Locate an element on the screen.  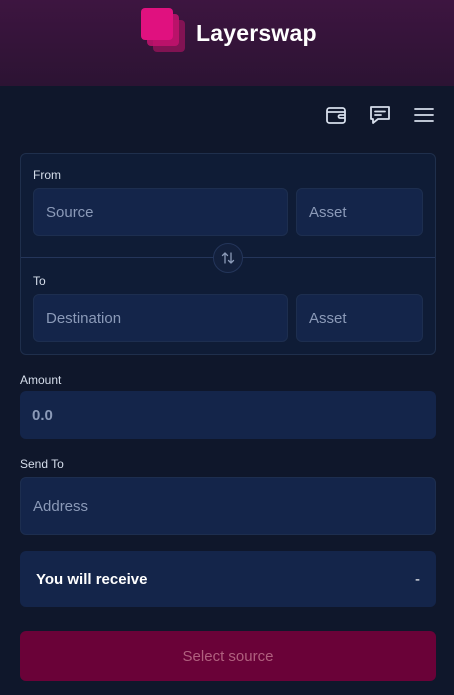
header: Layerswap is located at coordinates (227, 43).